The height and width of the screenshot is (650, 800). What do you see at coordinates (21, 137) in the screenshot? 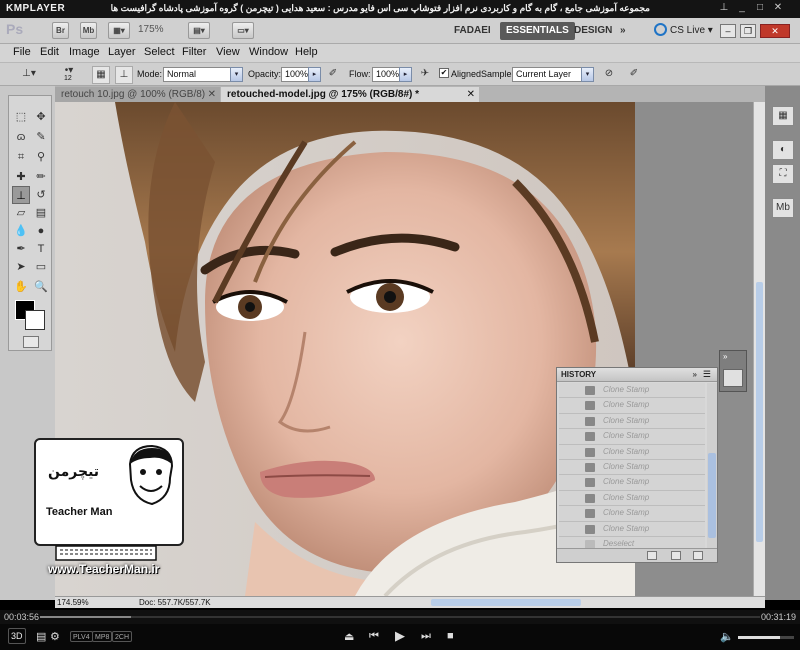
I see `lasso-tool-icon: ɷ` at bounding box center [21, 137].